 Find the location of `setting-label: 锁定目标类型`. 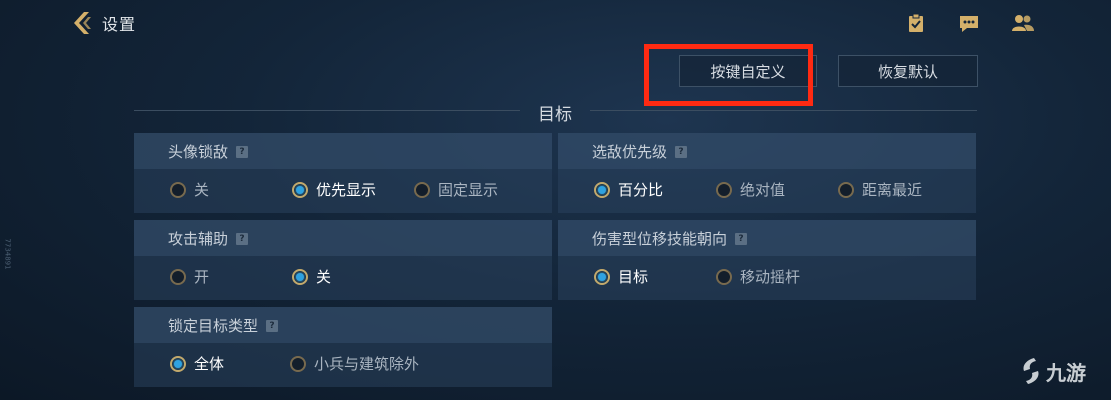

setting-label: 锁定目标类型 is located at coordinates (213, 326).